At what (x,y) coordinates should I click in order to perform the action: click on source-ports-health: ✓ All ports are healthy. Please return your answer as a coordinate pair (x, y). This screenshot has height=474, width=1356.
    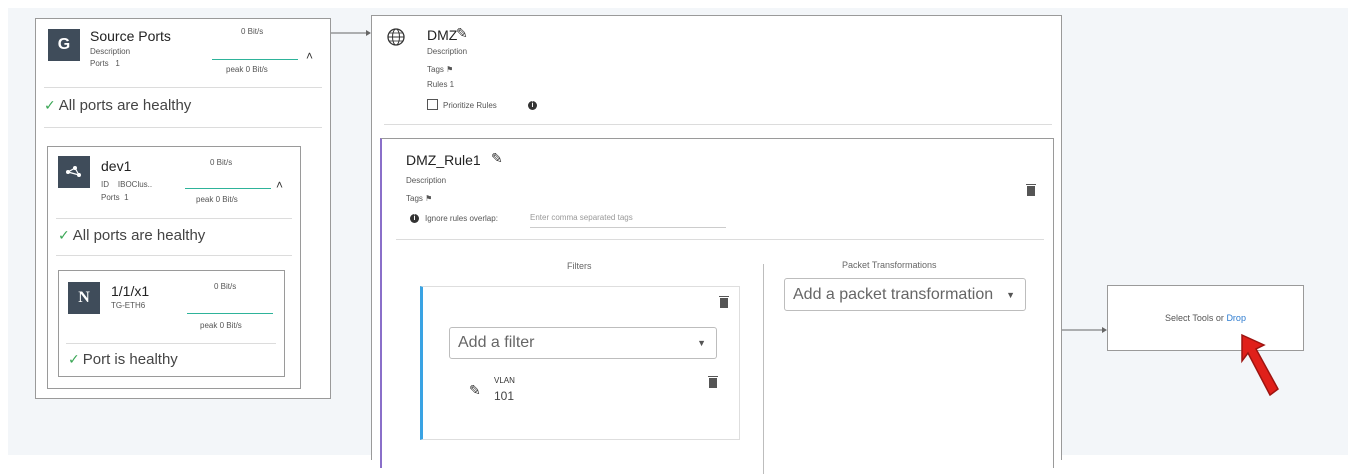
    Looking at the image, I should click on (118, 105).